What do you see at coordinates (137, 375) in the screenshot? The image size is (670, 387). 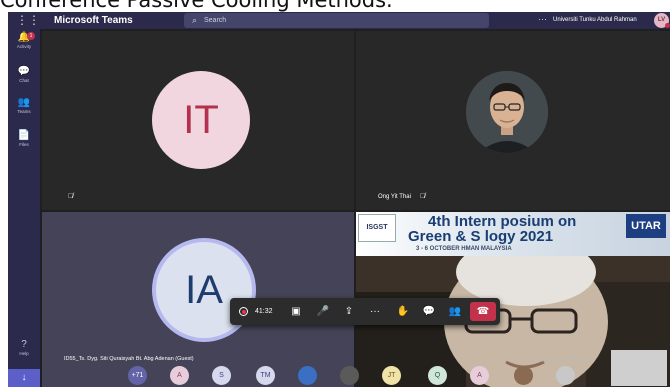 I see `participant-chip: +71` at bounding box center [137, 375].